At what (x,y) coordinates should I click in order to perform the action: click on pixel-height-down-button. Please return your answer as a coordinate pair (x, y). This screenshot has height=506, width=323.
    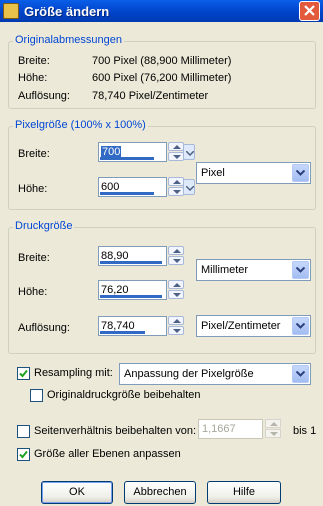
    Looking at the image, I should click on (176, 191).